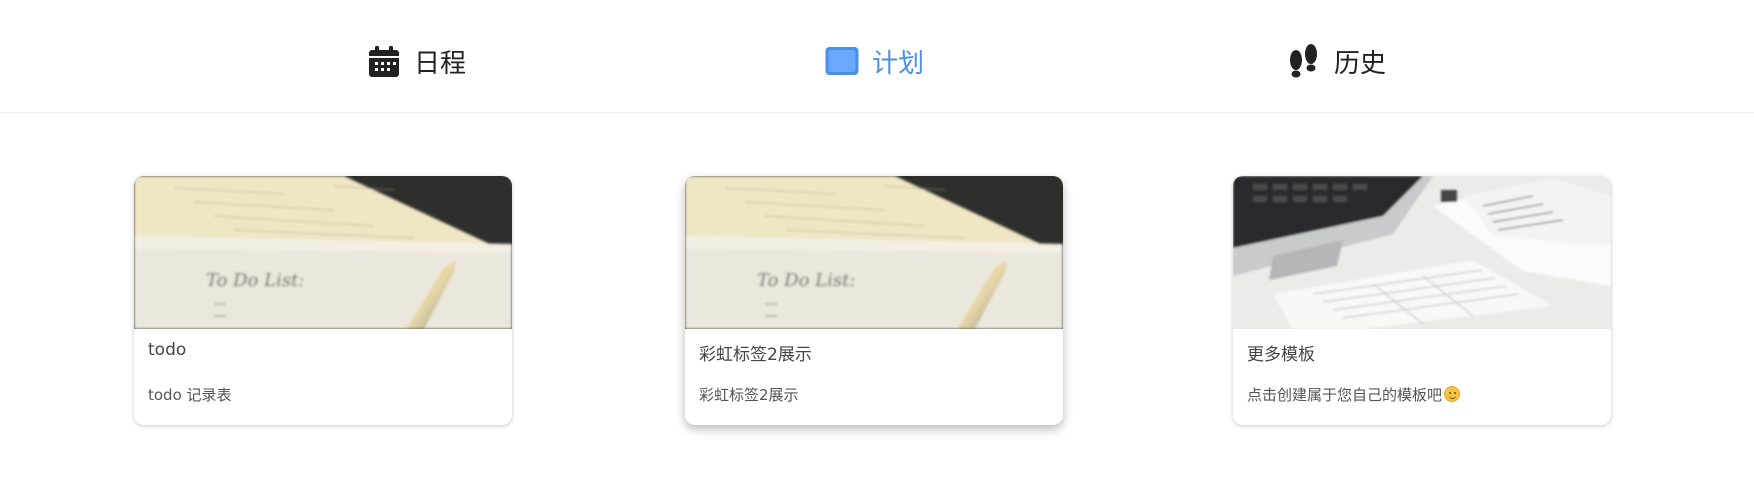 Image resolution: width=1754 pixels, height=479 pixels. Describe the element at coordinates (749, 395) in the screenshot. I see `card-description: 彩虹标签2展示` at that location.